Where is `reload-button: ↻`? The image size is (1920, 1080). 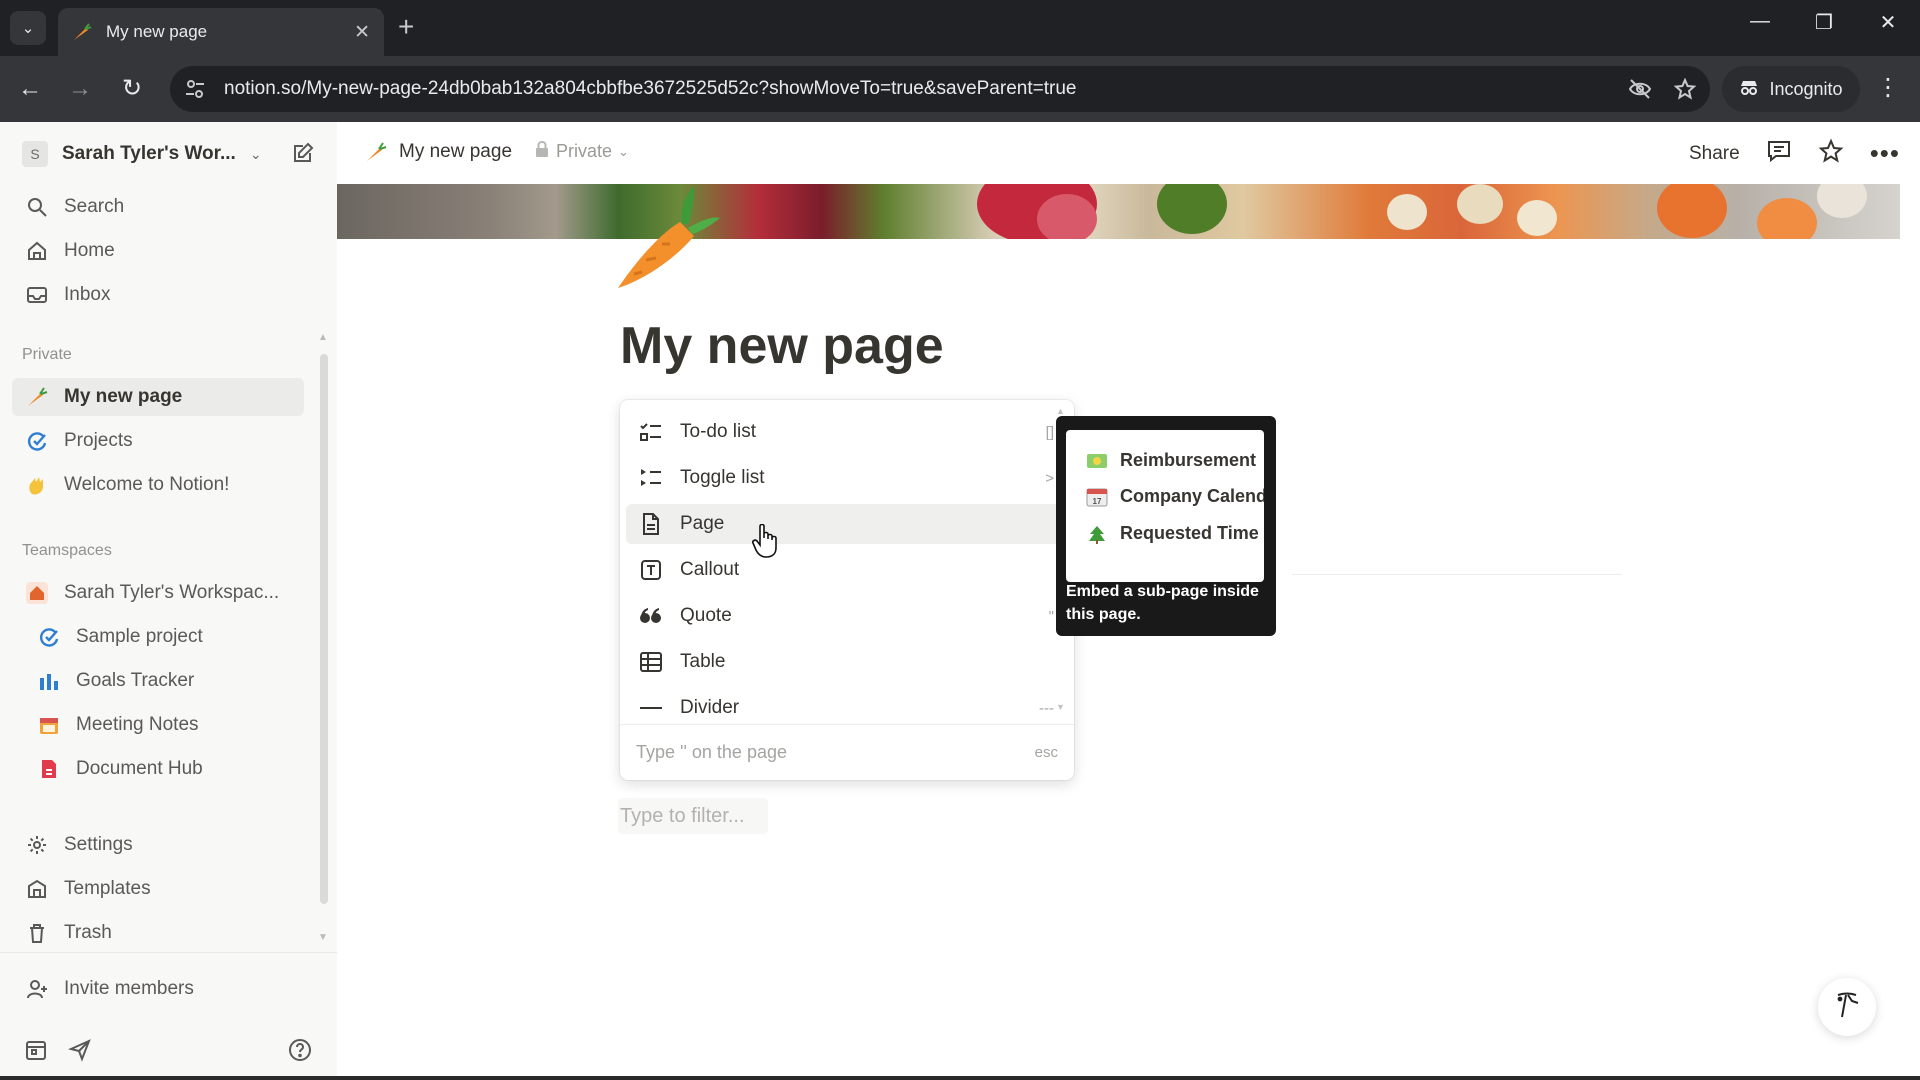
reload-button: ↻ is located at coordinates (132, 89).